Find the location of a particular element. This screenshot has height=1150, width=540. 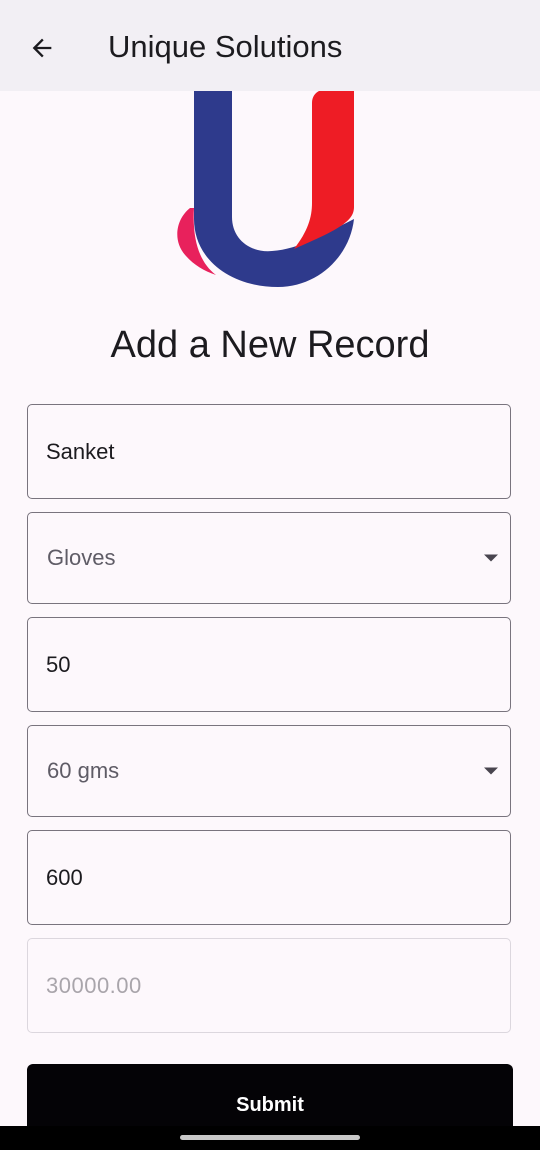

app-title: Unique Solutions is located at coordinates (225, 46).